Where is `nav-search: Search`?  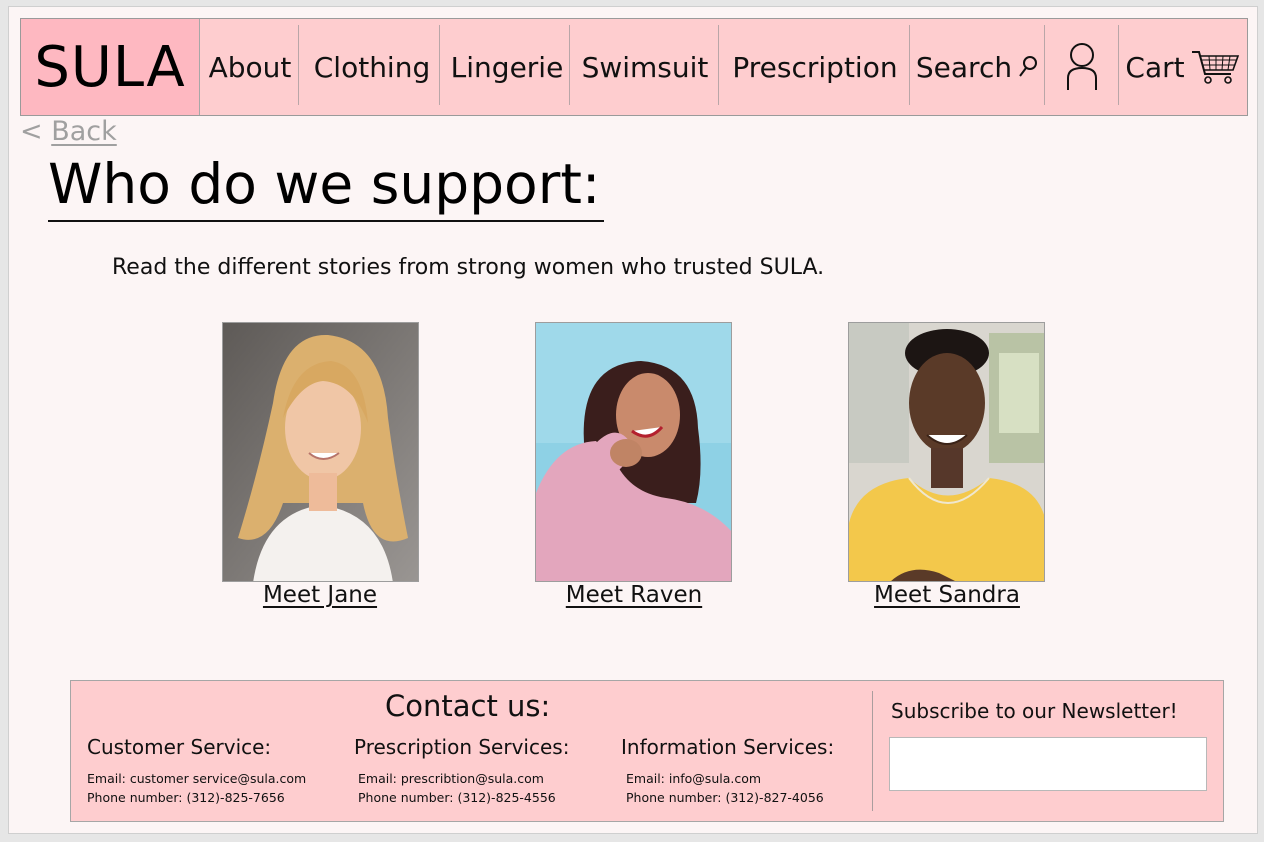
nav-search: Search is located at coordinates (977, 67).